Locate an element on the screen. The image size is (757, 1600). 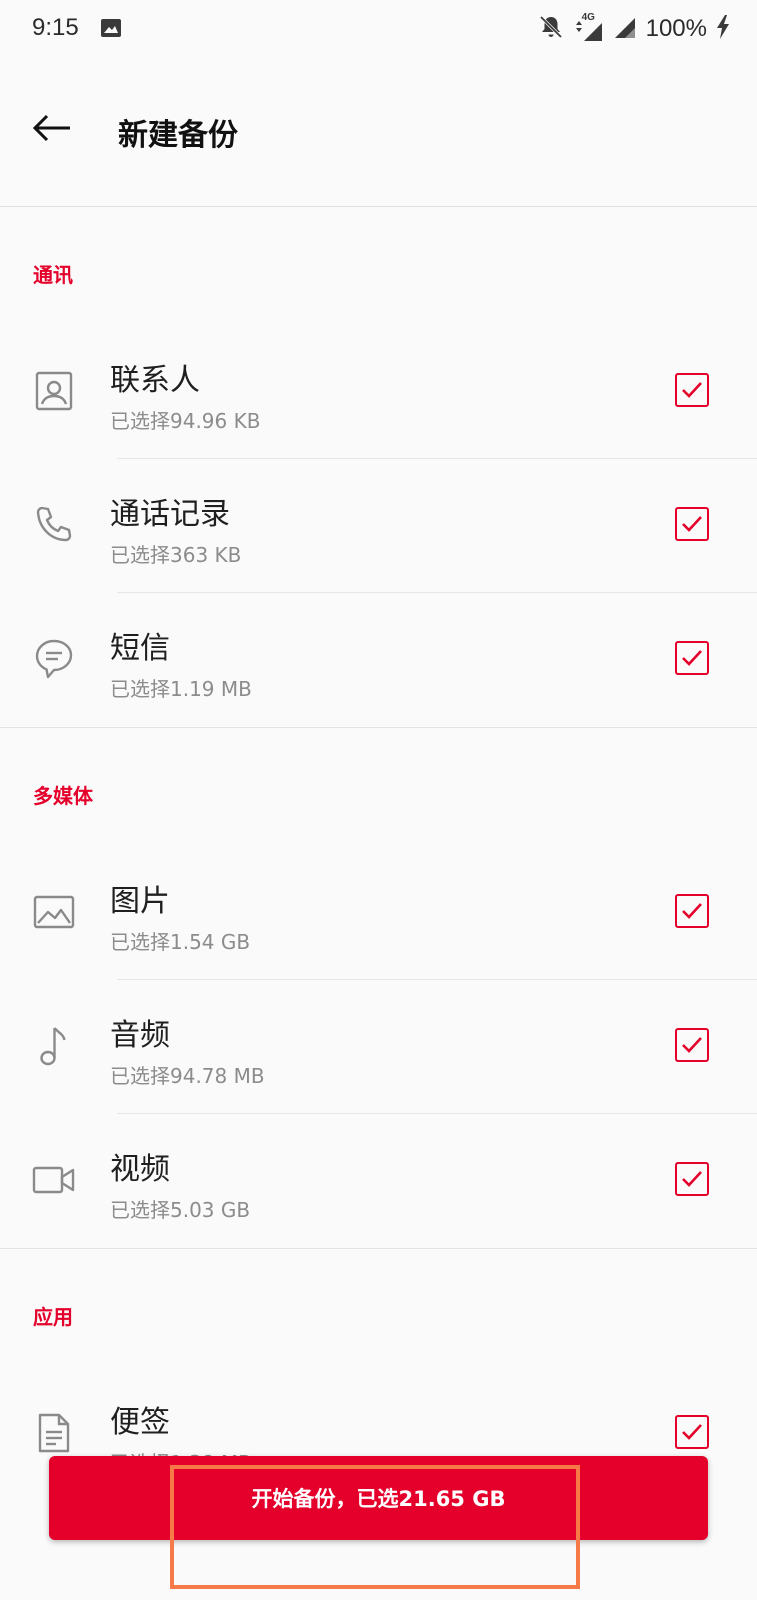
checkbox-photos is located at coordinates (692, 911).